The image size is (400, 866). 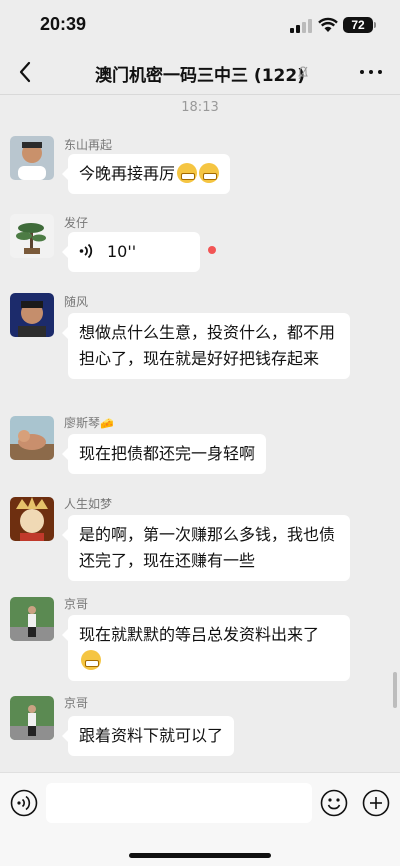 I want to click on sender-name: 随风, so click(x=76, y=302).